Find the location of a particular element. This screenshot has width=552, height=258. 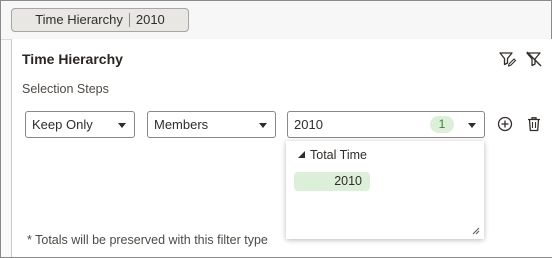

step-action-value: Keep Only is located at coordinates (62, 124).